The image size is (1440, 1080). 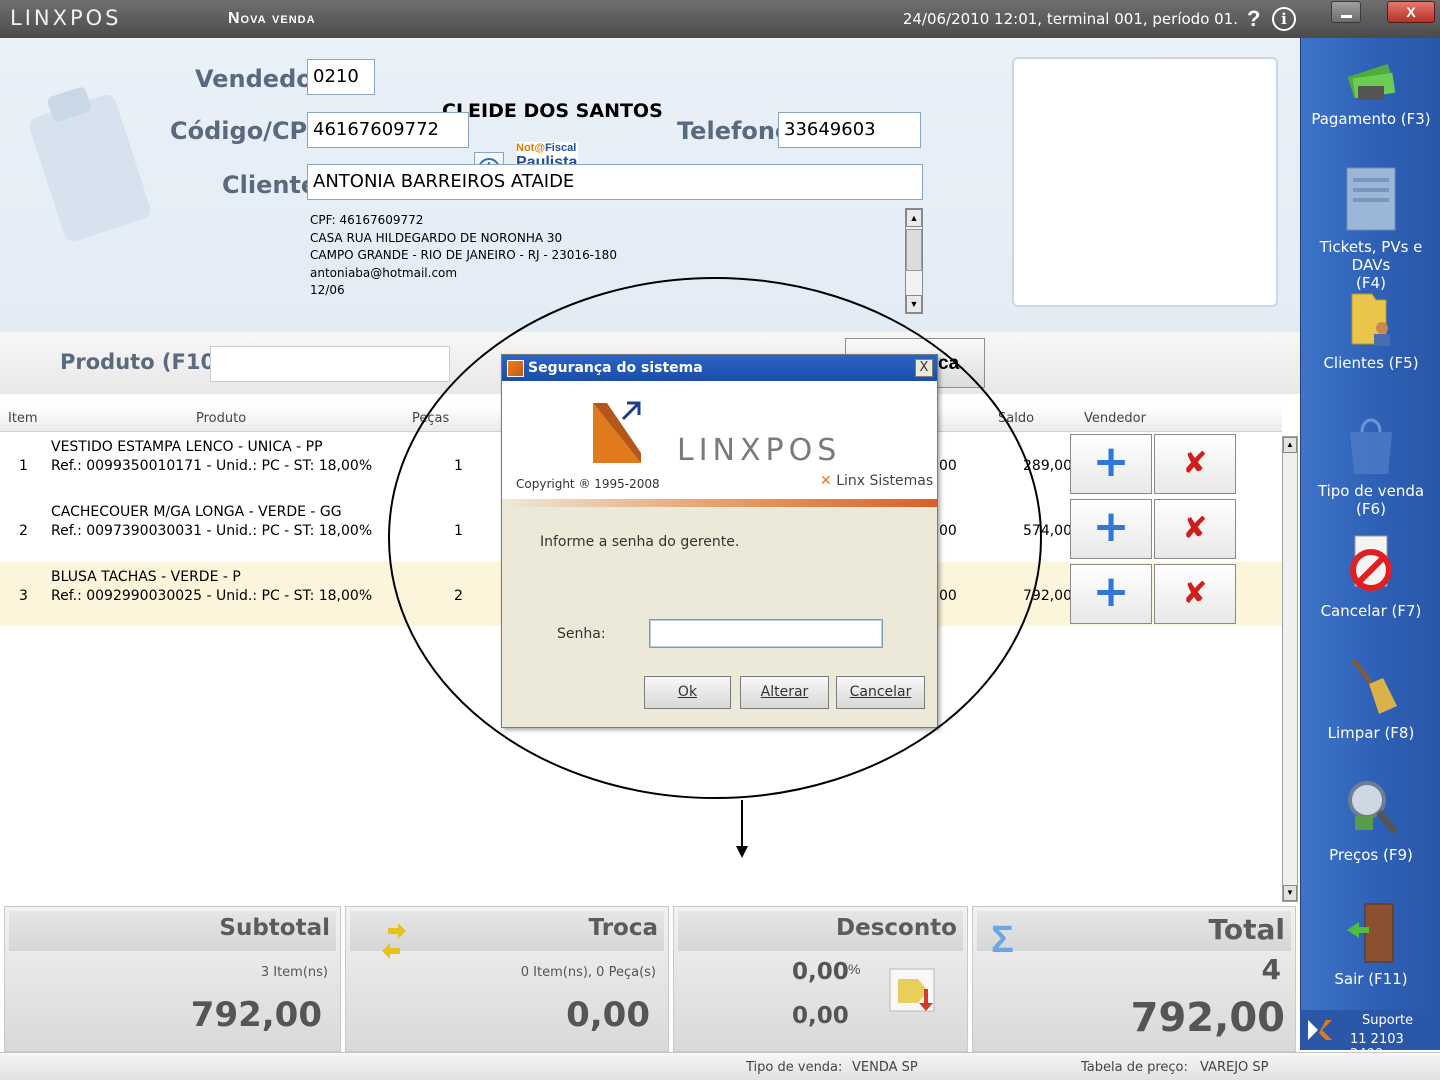 What do you see at coordinates (1388, 1020) in the screenshot?
I see `support-label: Suporte` at bounding box center [1388, 1020].